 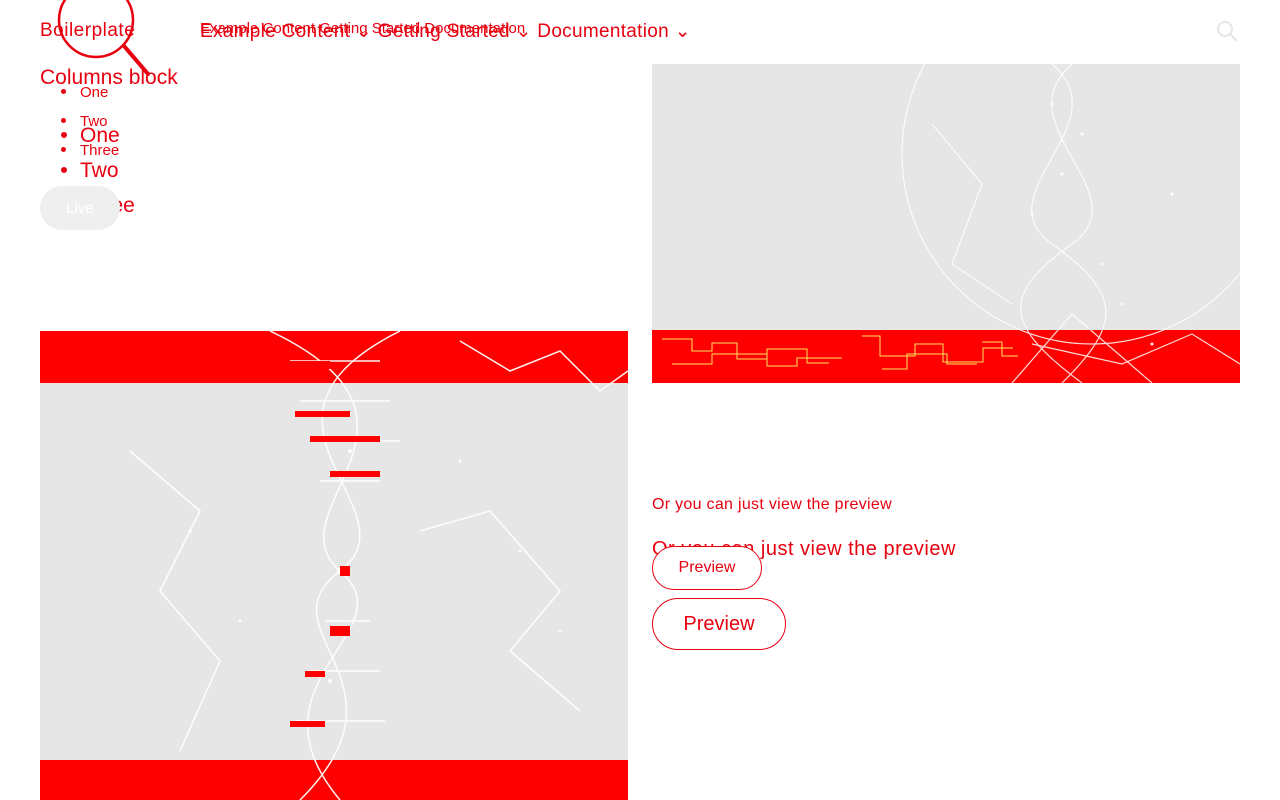 What do you see at coordinates (87, 170) in the screenshot?
I see `list-item: Two` at bounding box center [87, 170].